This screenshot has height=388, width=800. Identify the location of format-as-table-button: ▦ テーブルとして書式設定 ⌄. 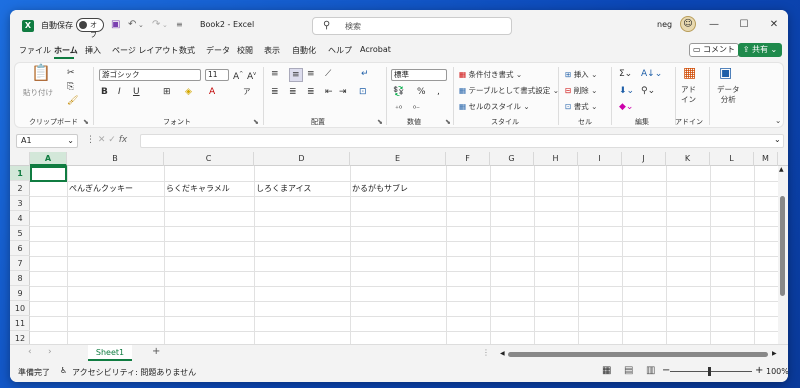
(509, 91).